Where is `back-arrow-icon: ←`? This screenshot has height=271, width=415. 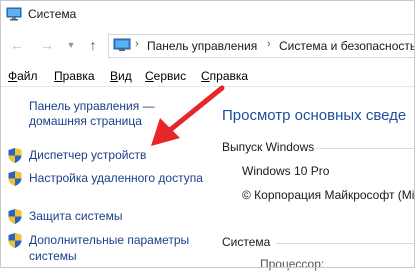 back-arrow-icon: ← is located at coordinates (17, 45).